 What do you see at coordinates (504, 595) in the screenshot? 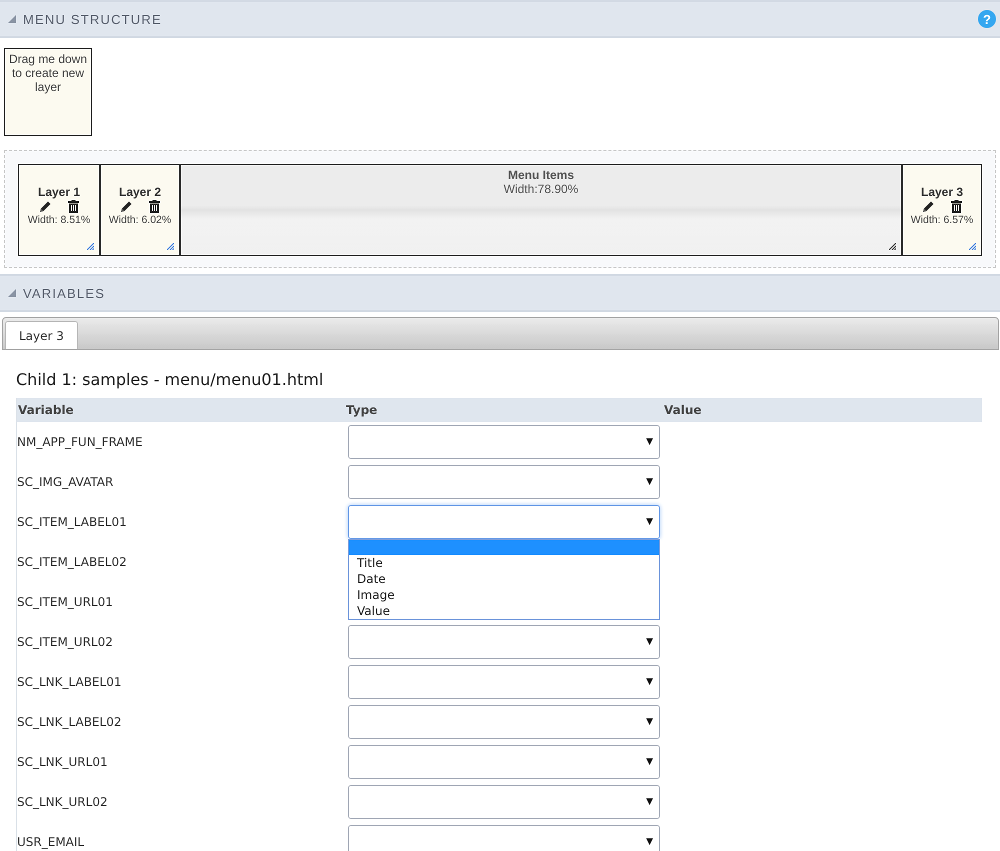
I see `dropdown-option: Image` at bounding box center [504, 595].